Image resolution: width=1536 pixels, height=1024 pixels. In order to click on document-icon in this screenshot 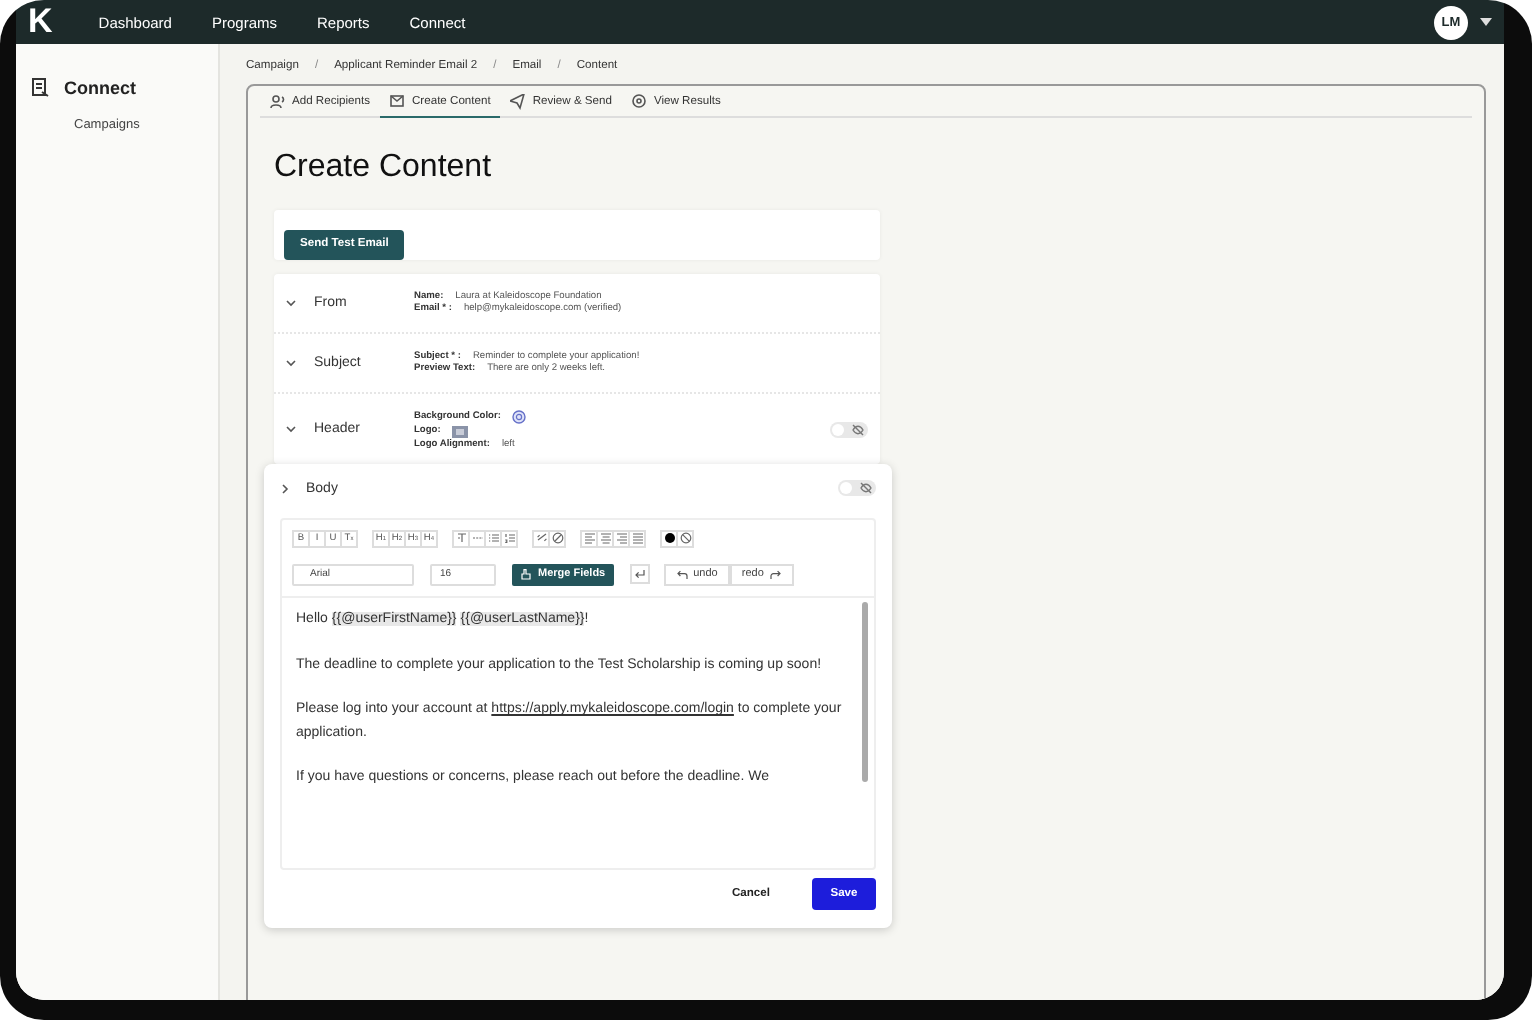, I will do `click(41, 88)`.